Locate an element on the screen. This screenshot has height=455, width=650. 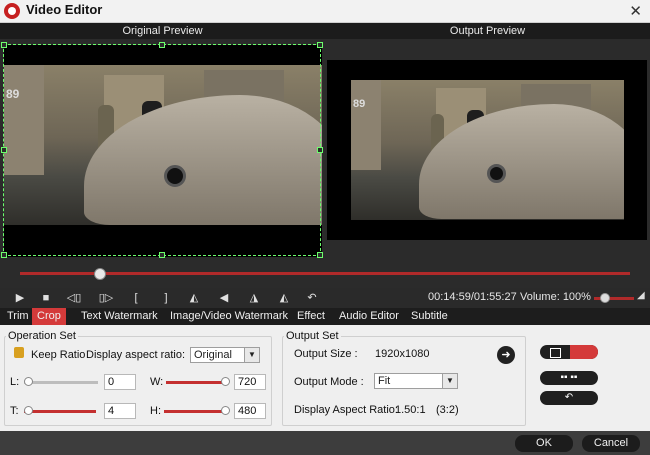
crop-handle-top-left is located at coordinates (4, 45).